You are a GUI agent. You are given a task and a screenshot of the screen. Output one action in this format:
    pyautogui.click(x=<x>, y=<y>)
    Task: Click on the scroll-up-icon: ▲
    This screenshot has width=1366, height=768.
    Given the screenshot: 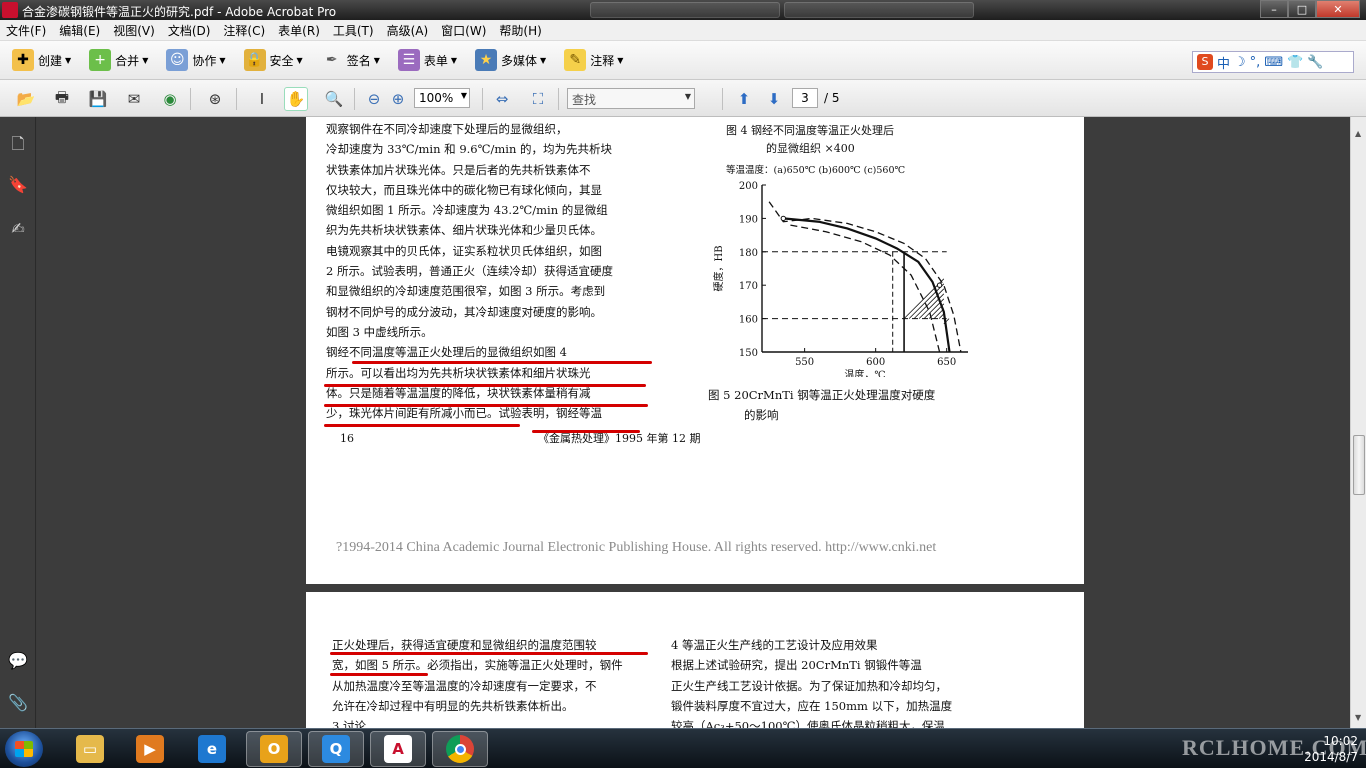 What is the action you would take?
    pyautogui.click(x=1358, y=133)
    